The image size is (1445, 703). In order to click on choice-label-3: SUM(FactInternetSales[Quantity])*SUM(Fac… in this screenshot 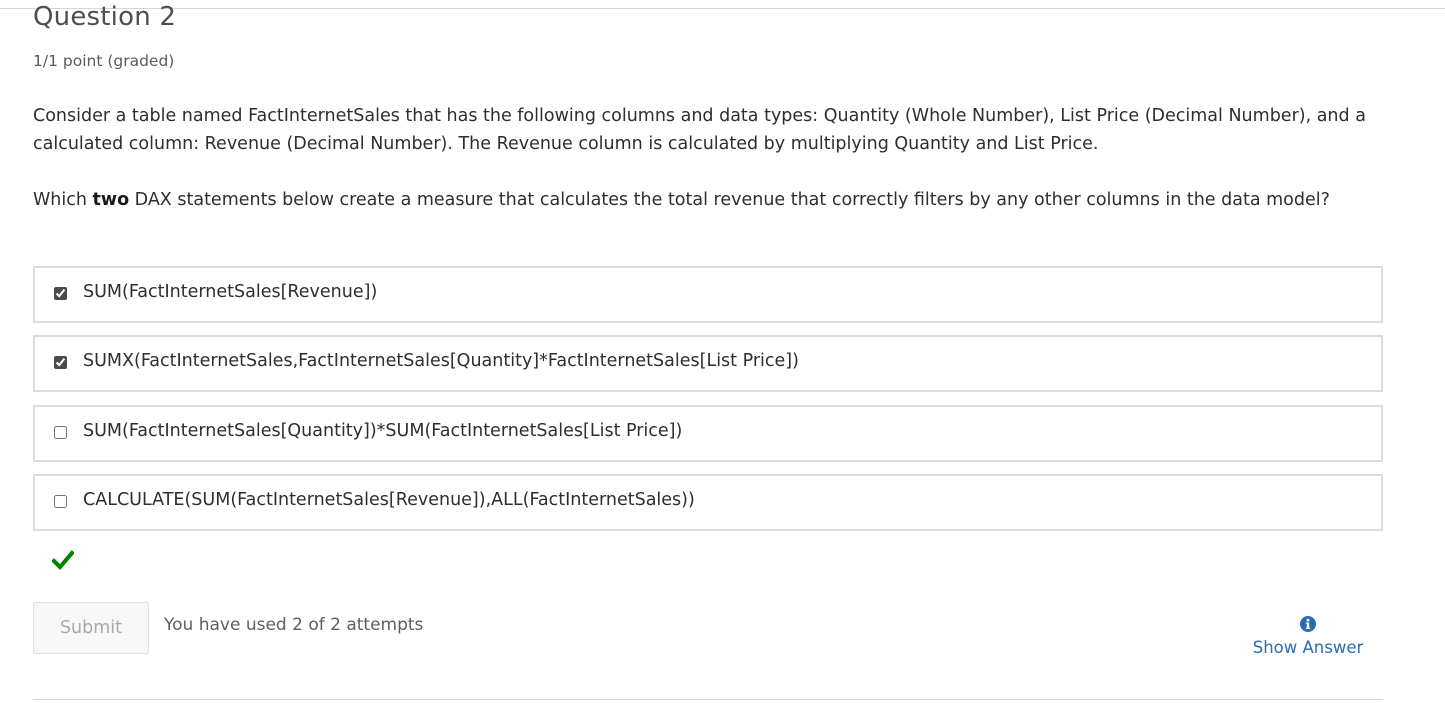, I will do `click(383, 431)`.